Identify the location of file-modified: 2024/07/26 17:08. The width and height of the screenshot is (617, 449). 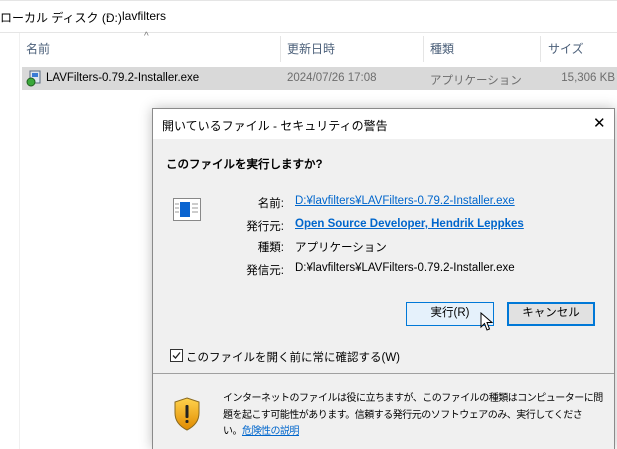
(332, 78).